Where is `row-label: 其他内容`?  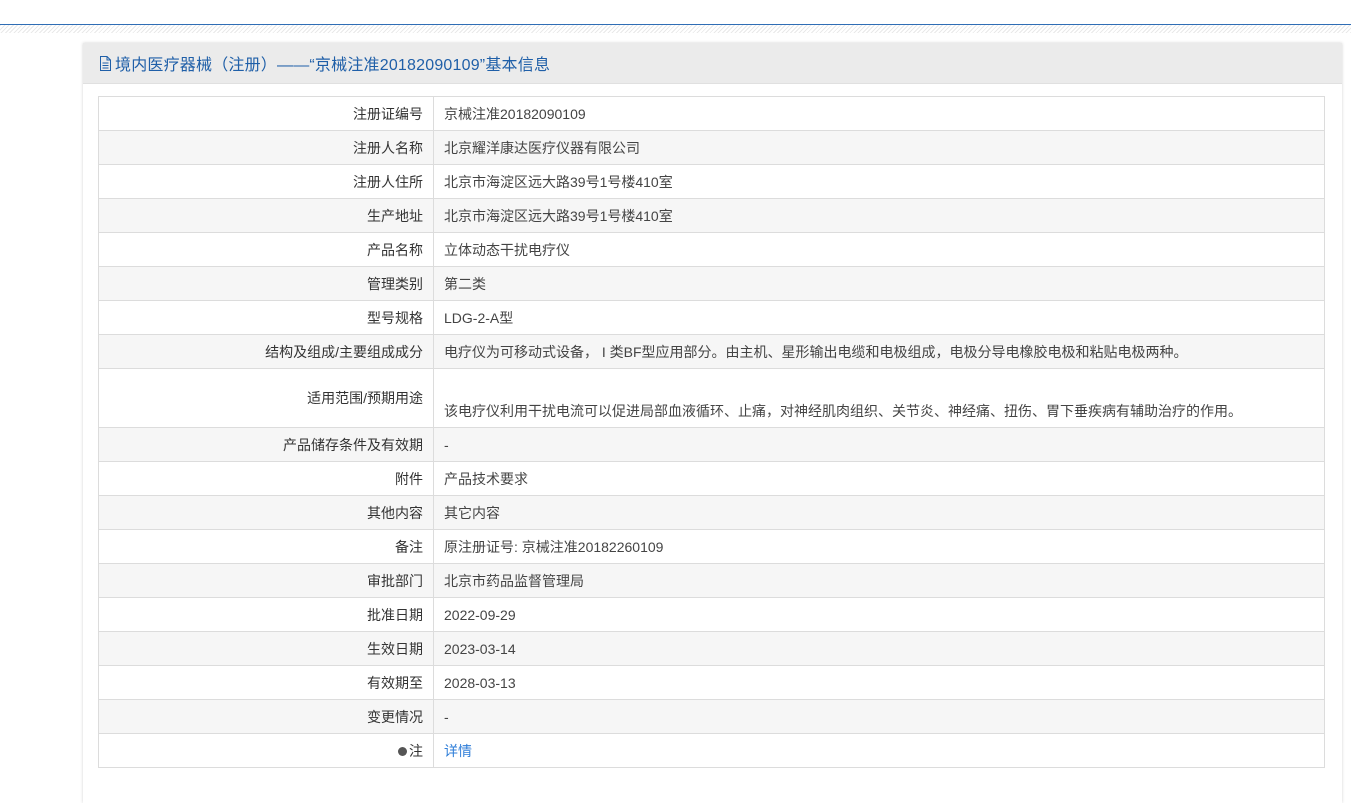 row-label: 其他内容 is located at coordinates (266, 512).